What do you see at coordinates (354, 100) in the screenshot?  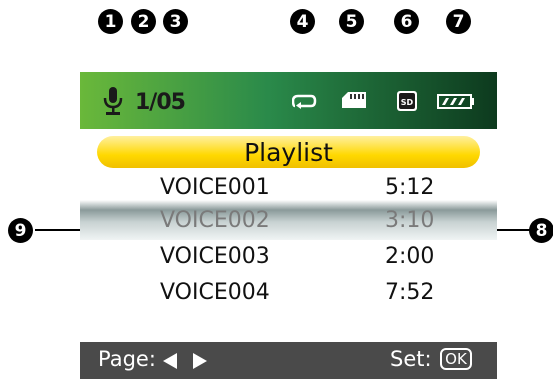 I see `memory-card-icon` at bounding box center [354, 100].